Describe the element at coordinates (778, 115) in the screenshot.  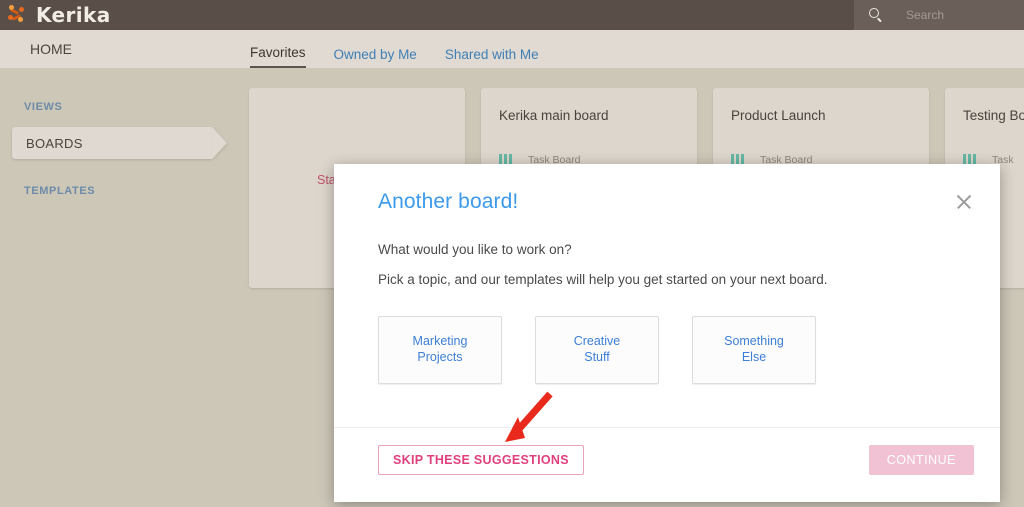
I see `board-card-title: Product Launch` at that location.